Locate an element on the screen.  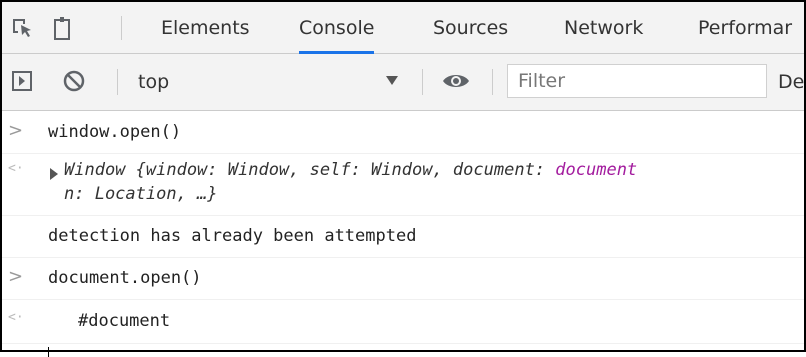
console-log-row: detection has already been attempted is located at coordinates (403, 236).